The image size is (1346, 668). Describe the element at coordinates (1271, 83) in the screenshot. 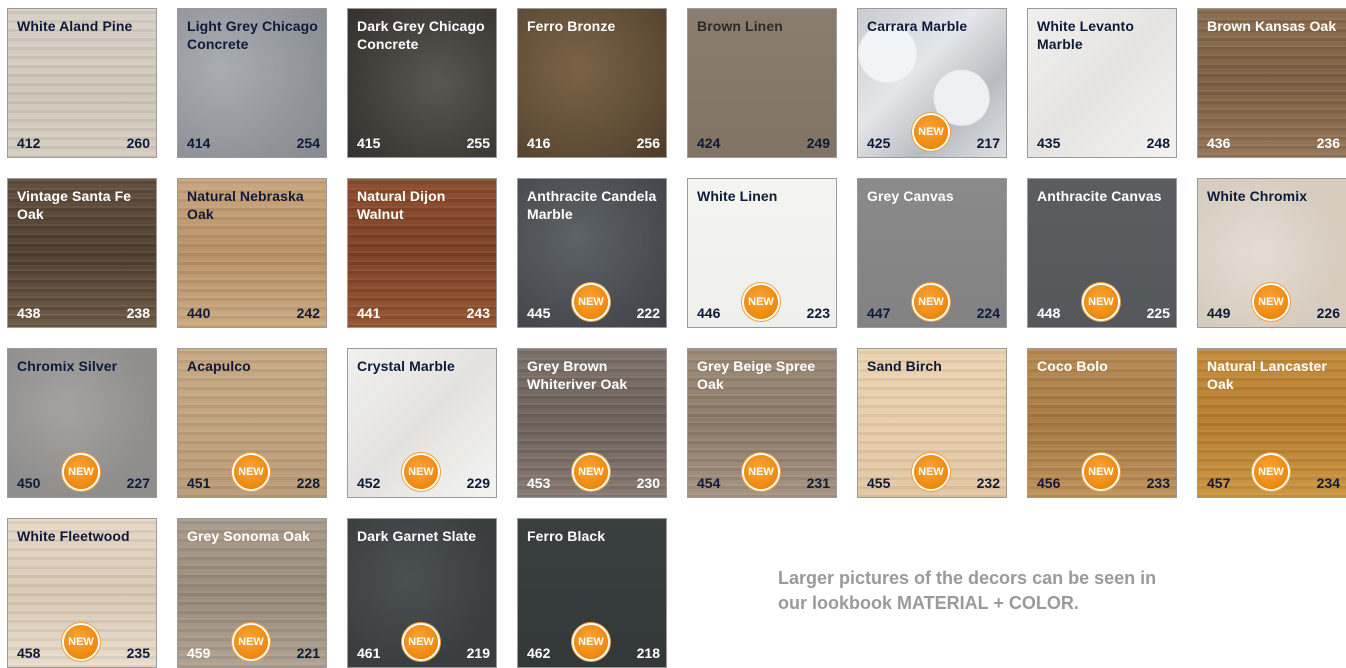

I see `decor-tile-436: Brown Kansas Oak 436 236` at that location.